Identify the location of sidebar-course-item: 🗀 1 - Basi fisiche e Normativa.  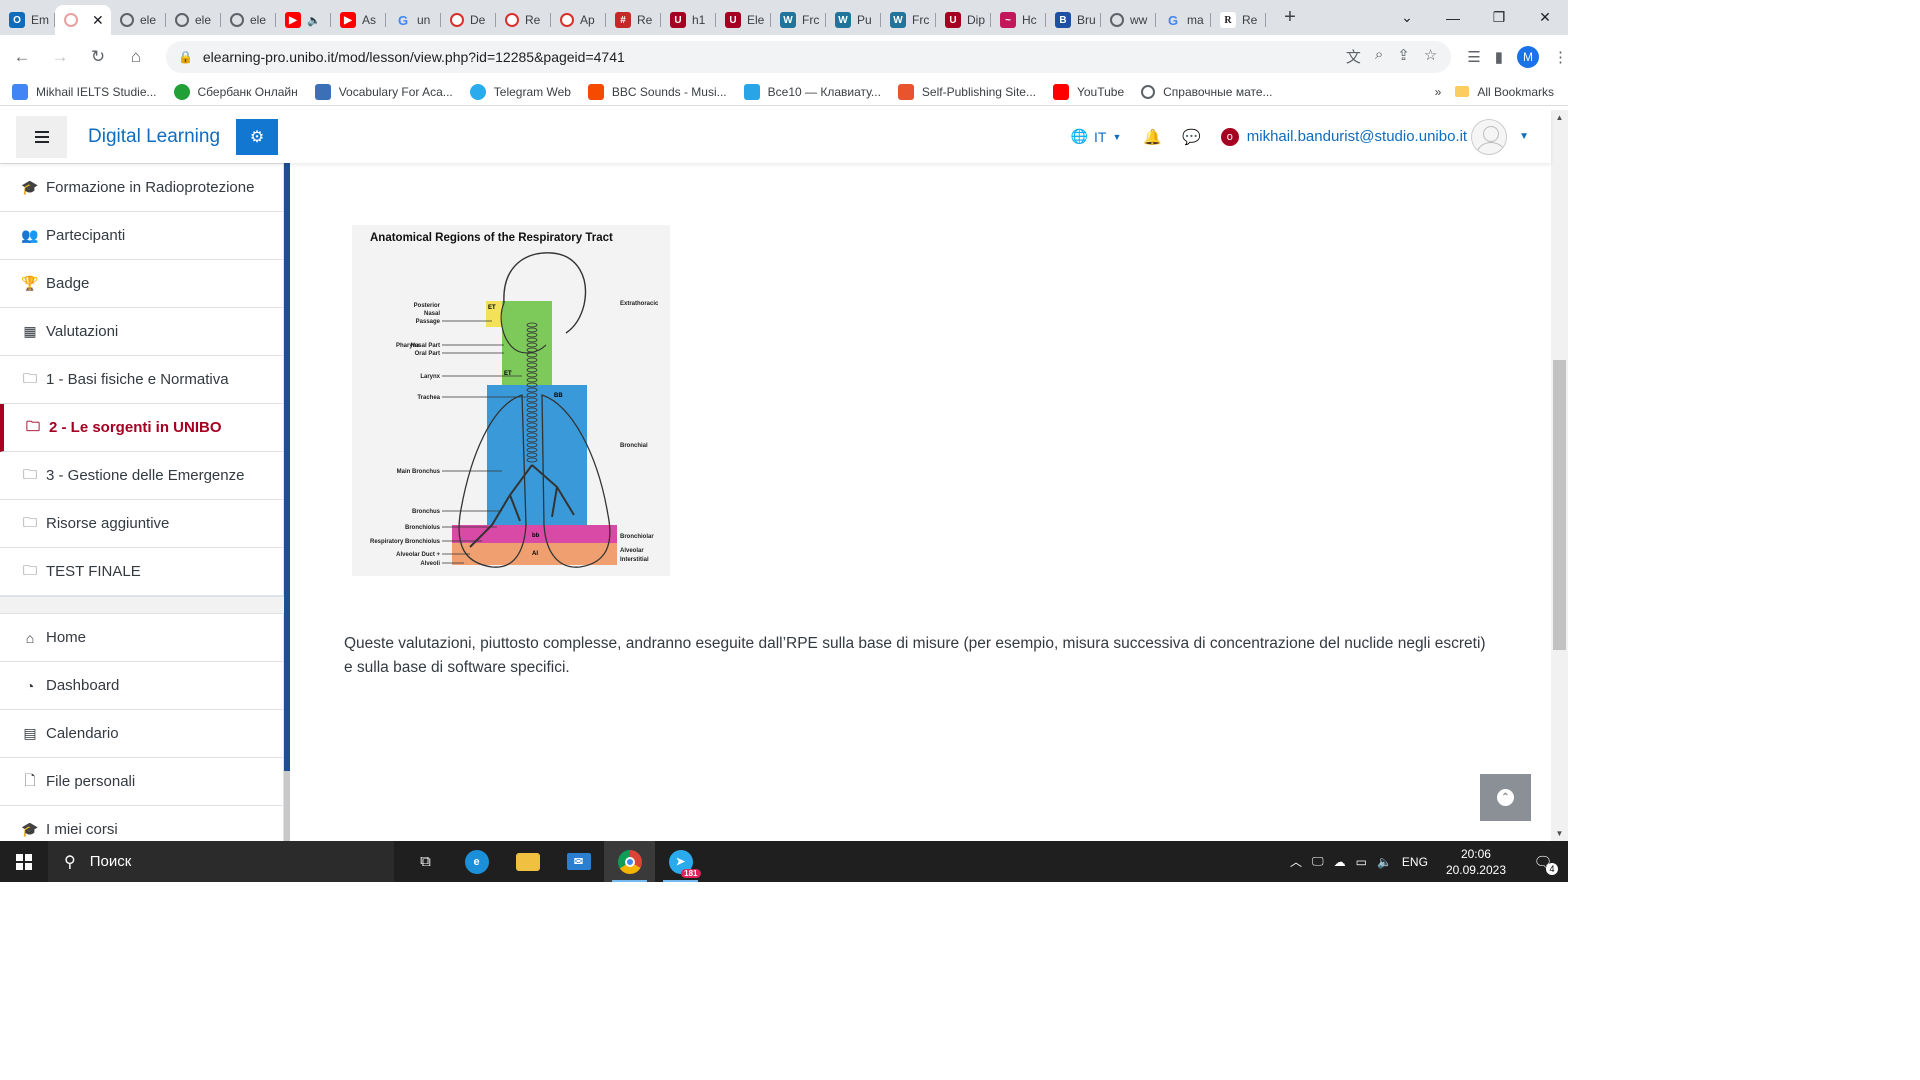
(141, 380).